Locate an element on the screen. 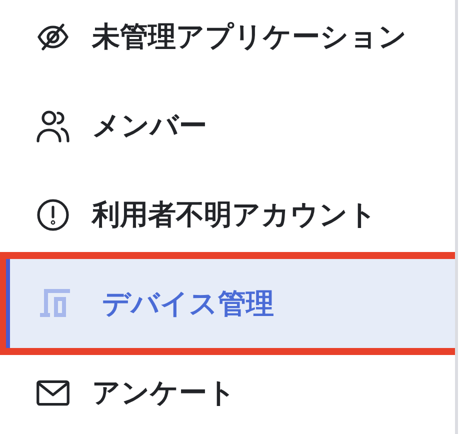 The image size is (464, 434). users-icon is located at coordinates (53, 125).